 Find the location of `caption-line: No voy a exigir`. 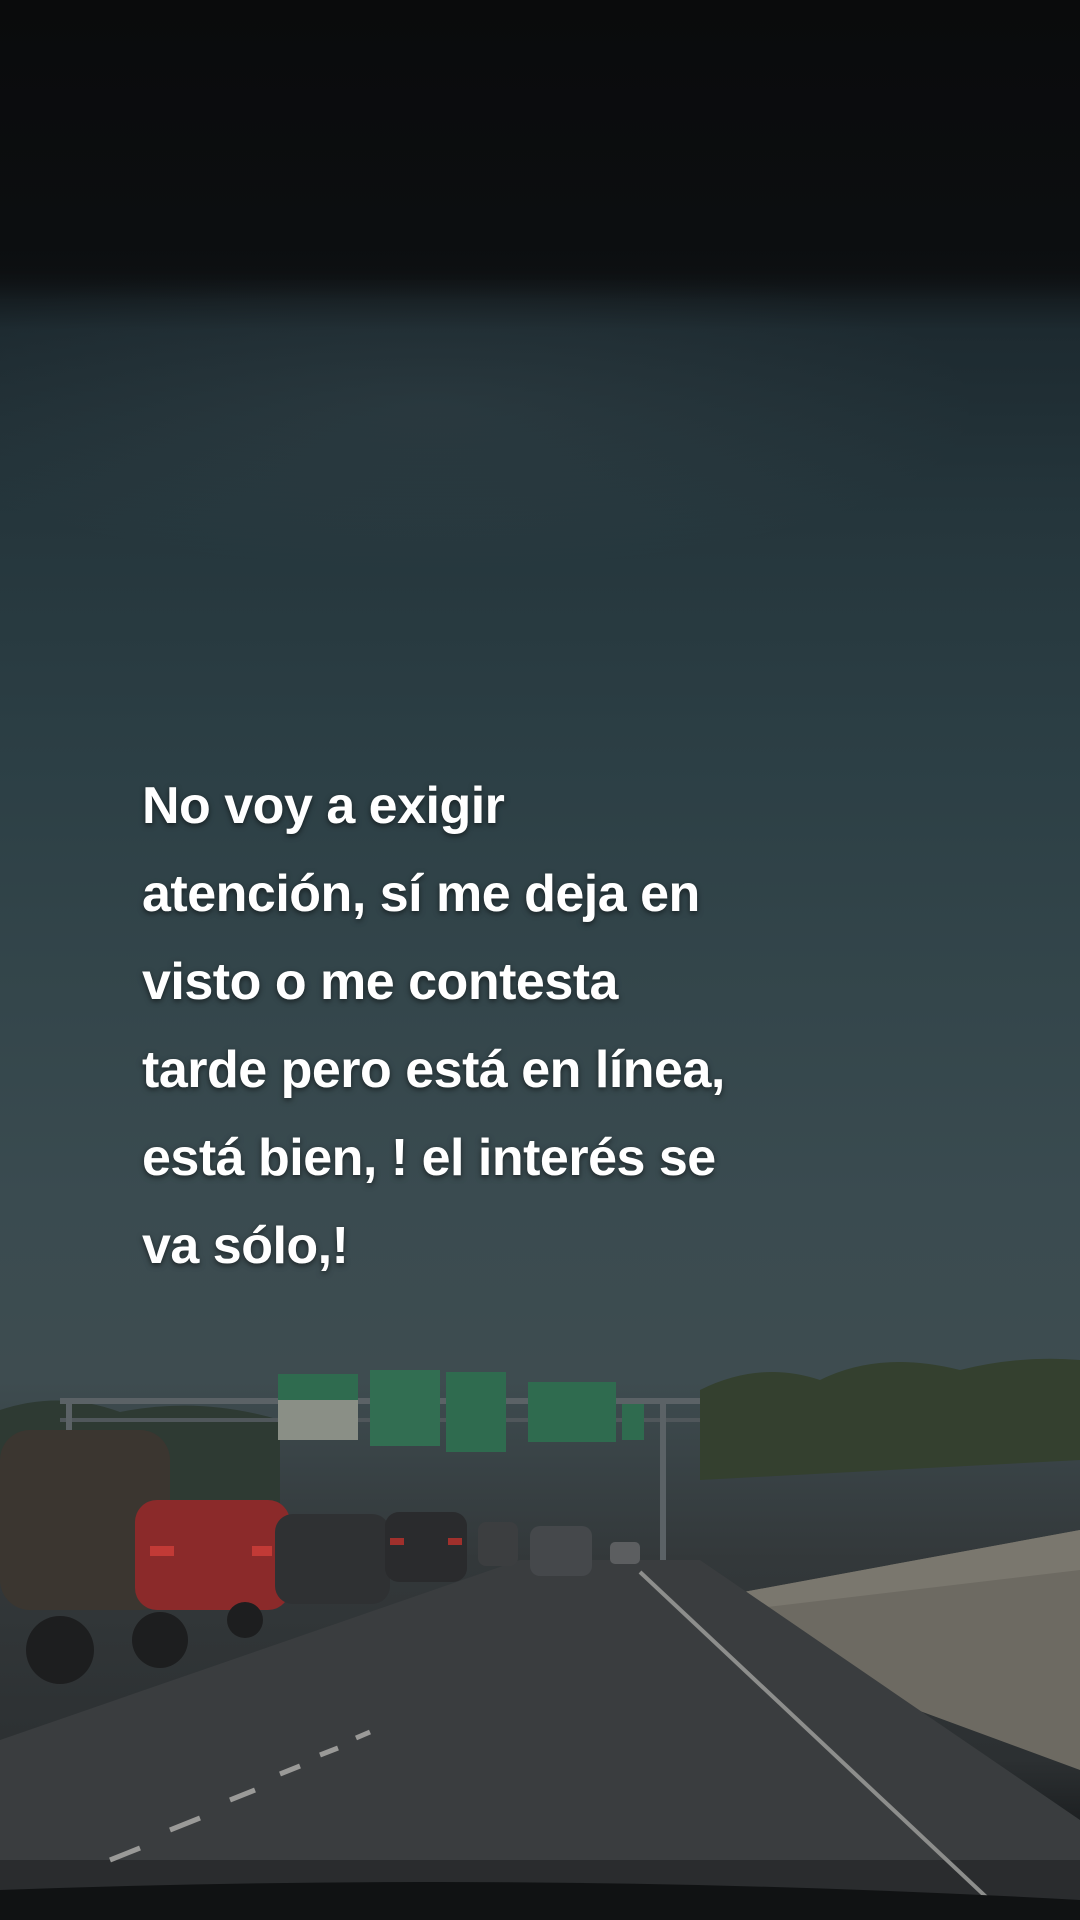

caption-line: No voy a exigir is located at coordinates (323, 806).